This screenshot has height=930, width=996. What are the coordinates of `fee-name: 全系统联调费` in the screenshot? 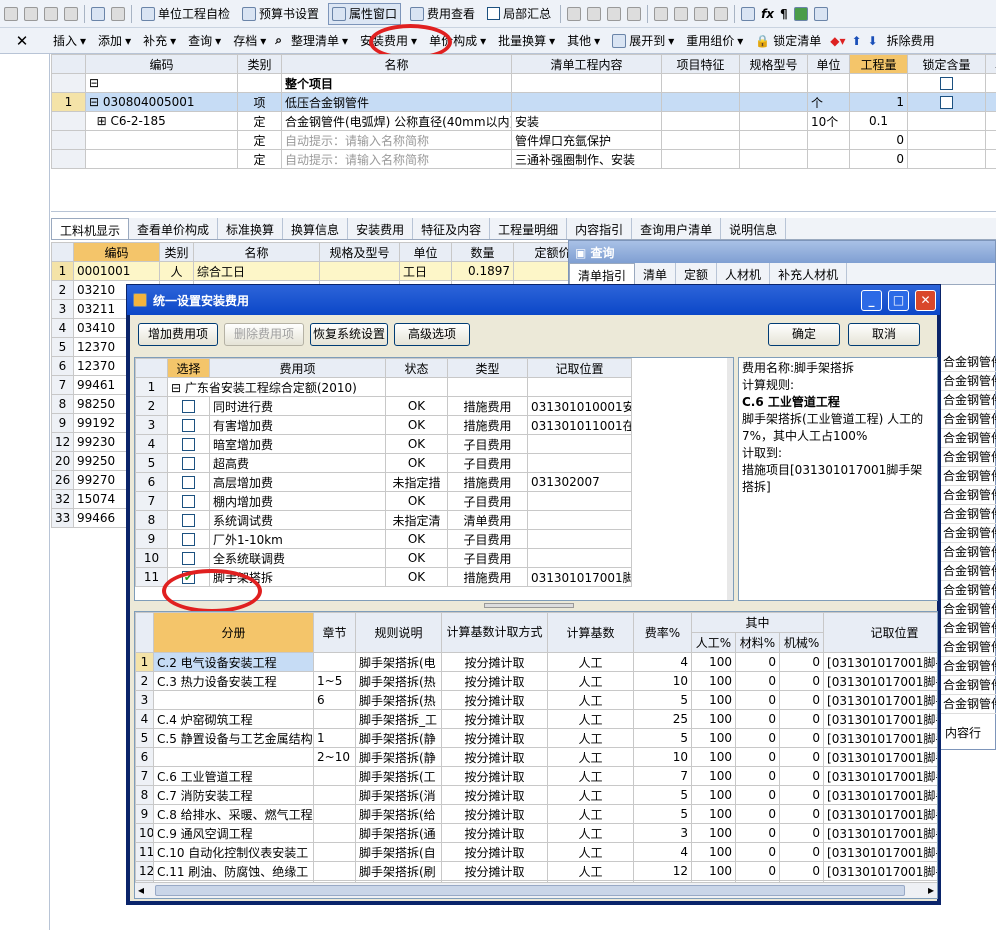 It's located at (297, 558).